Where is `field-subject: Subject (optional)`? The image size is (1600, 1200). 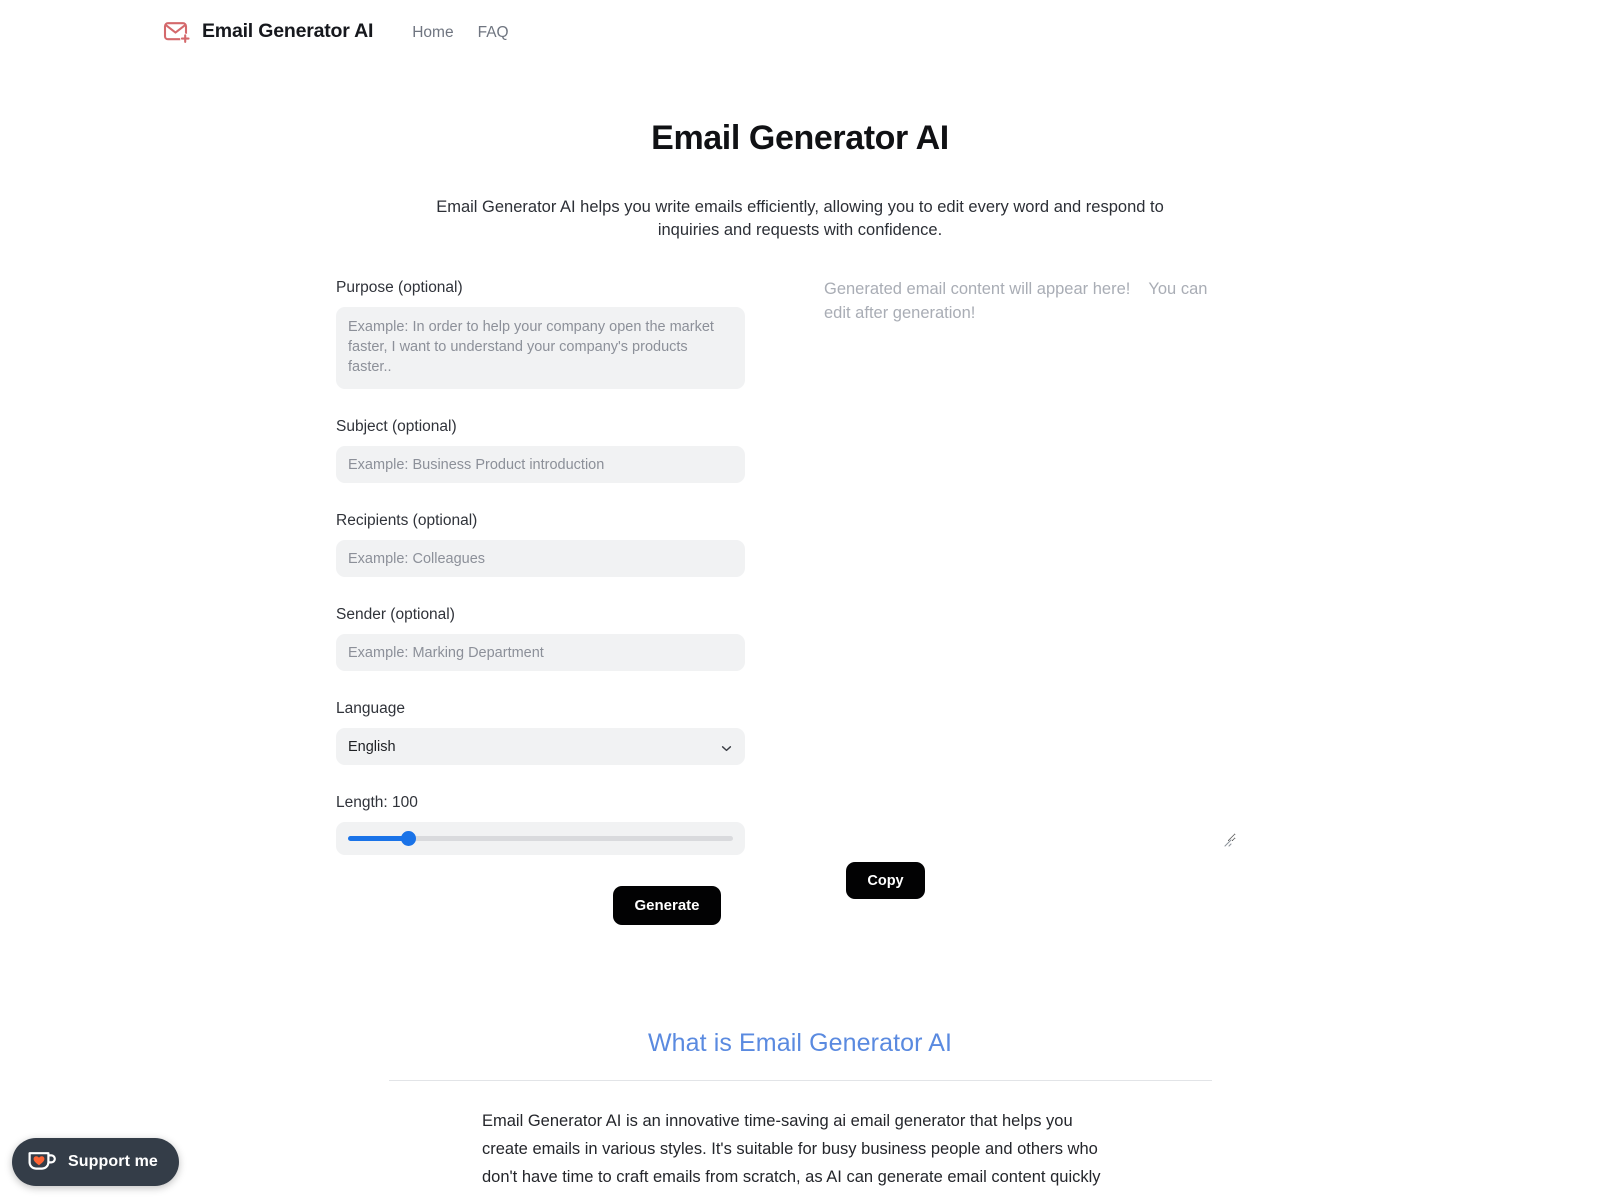 field-subject: Subject (optional) is located at coordinates (540, 450).